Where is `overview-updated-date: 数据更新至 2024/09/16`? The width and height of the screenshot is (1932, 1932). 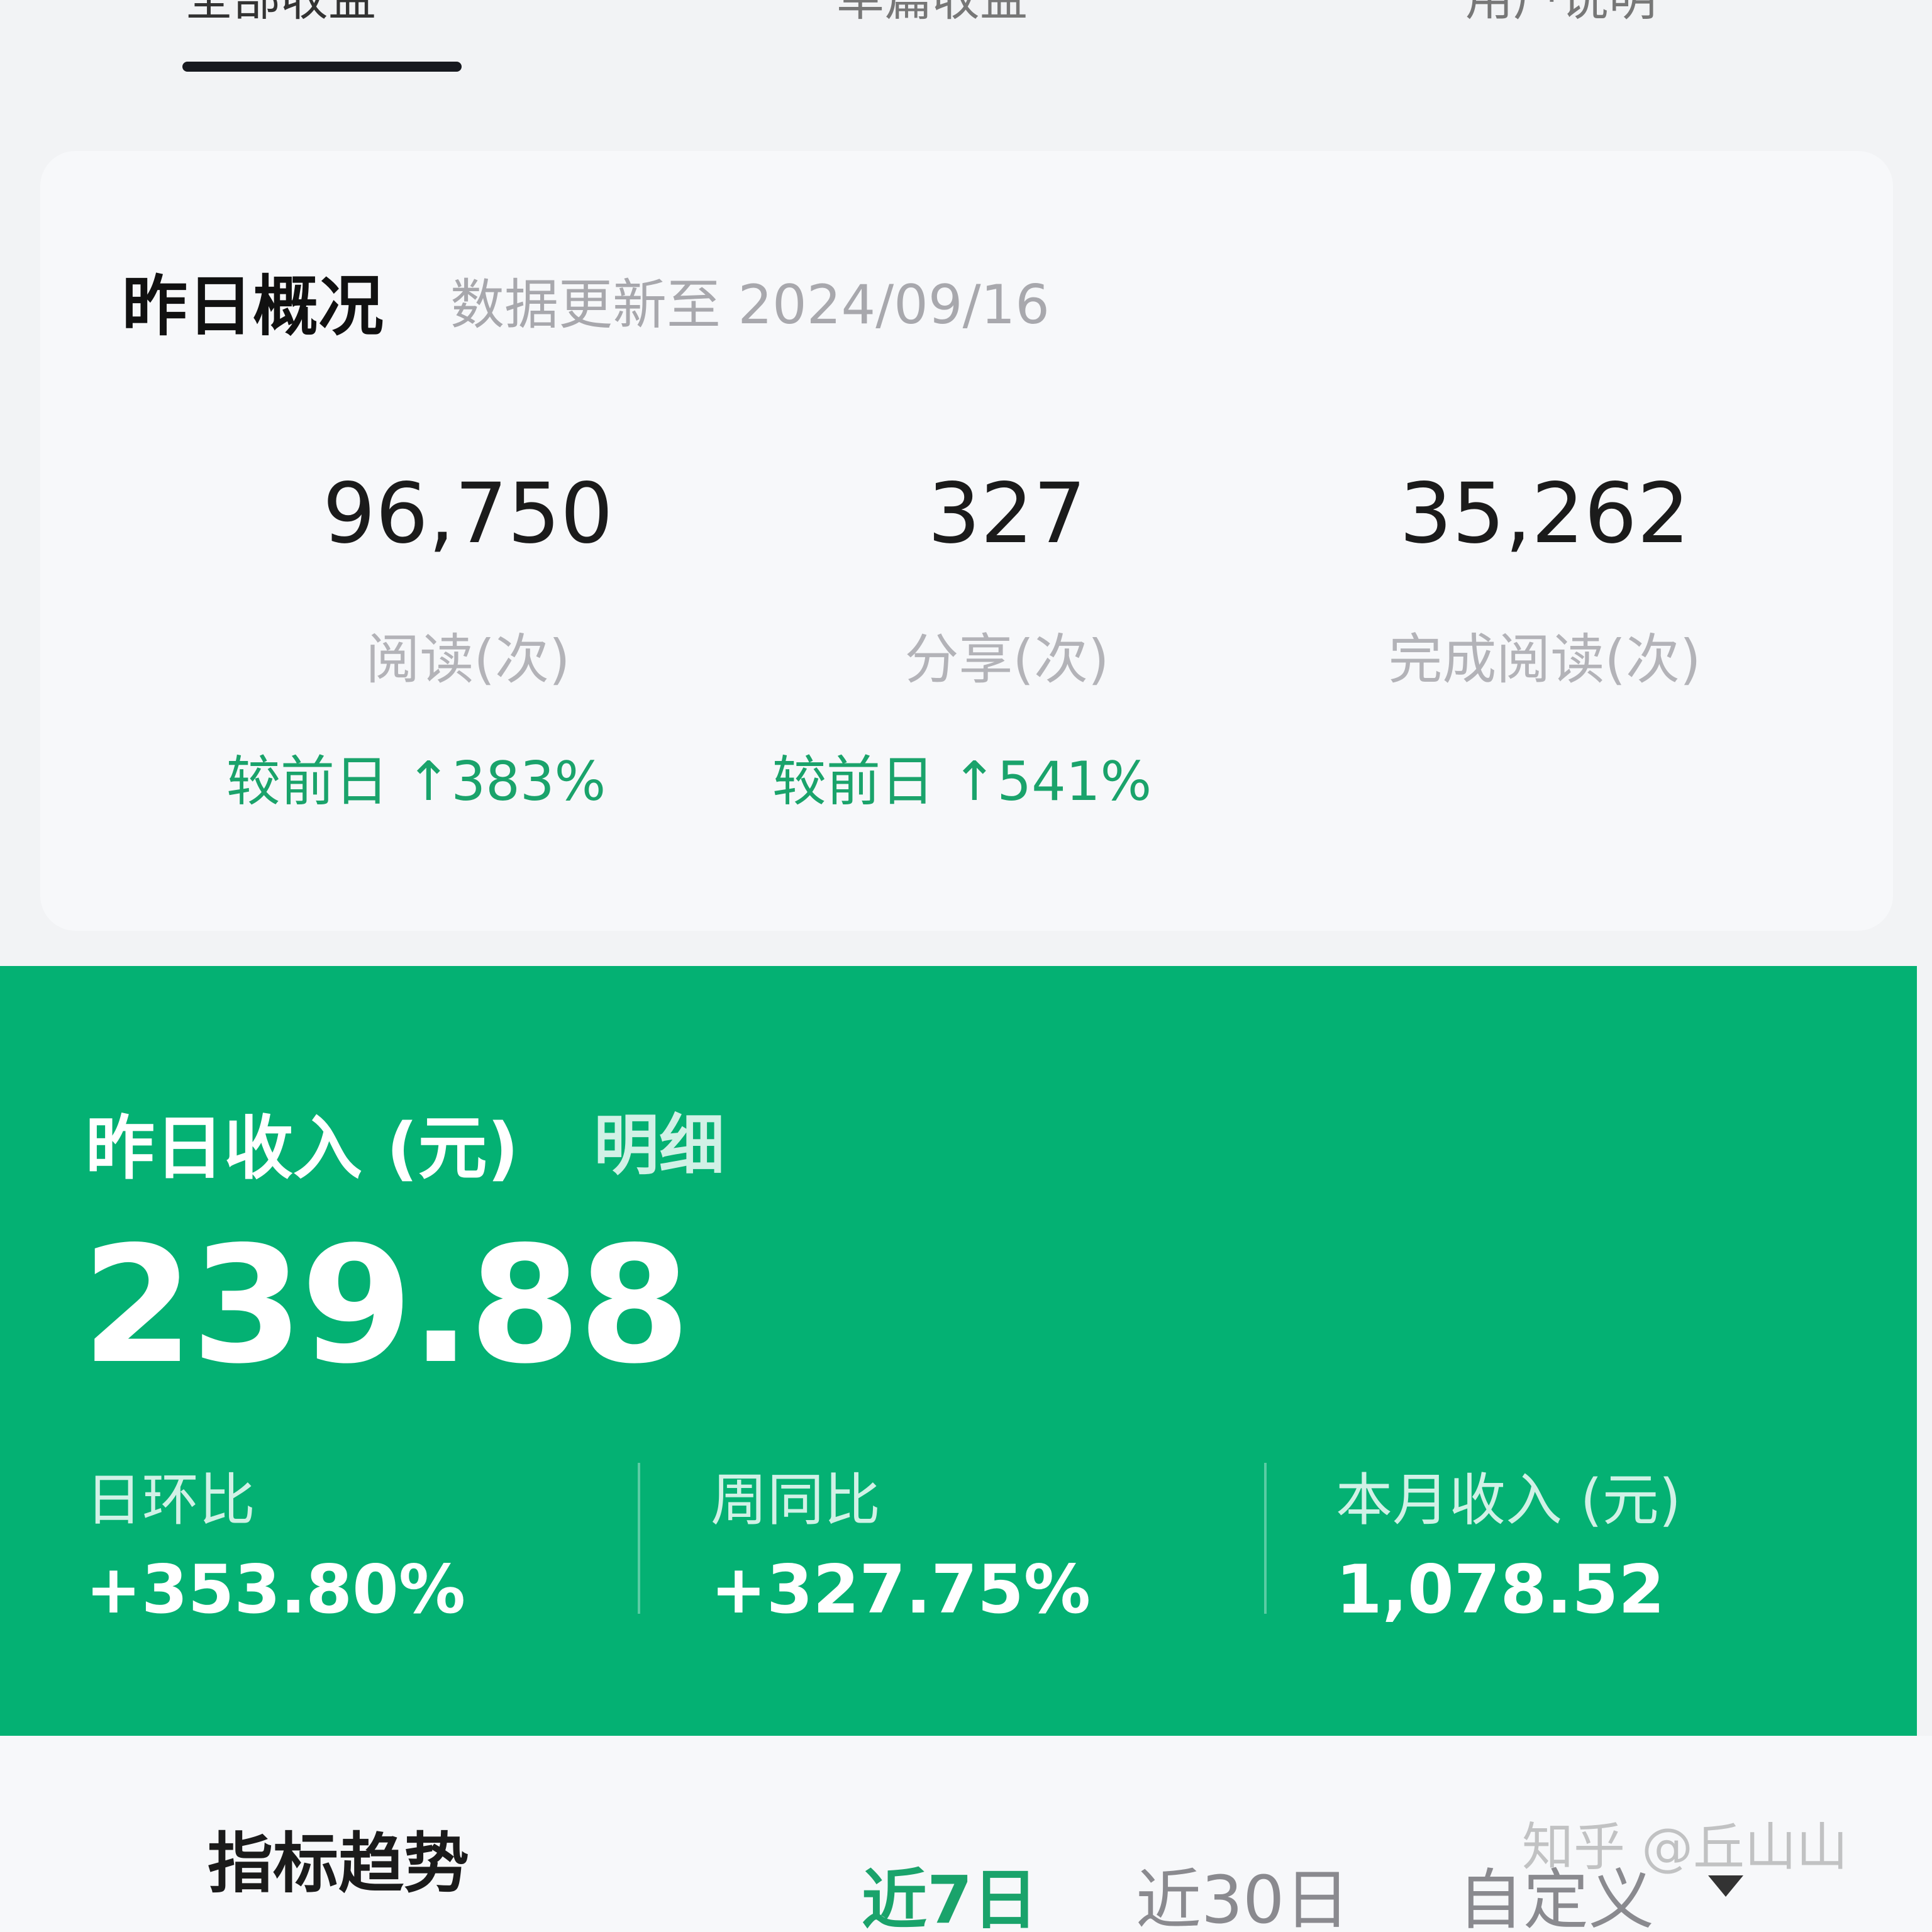
overview-updated-date: 数据更新至 2024/09/16 is located at coordinates (750, 305).